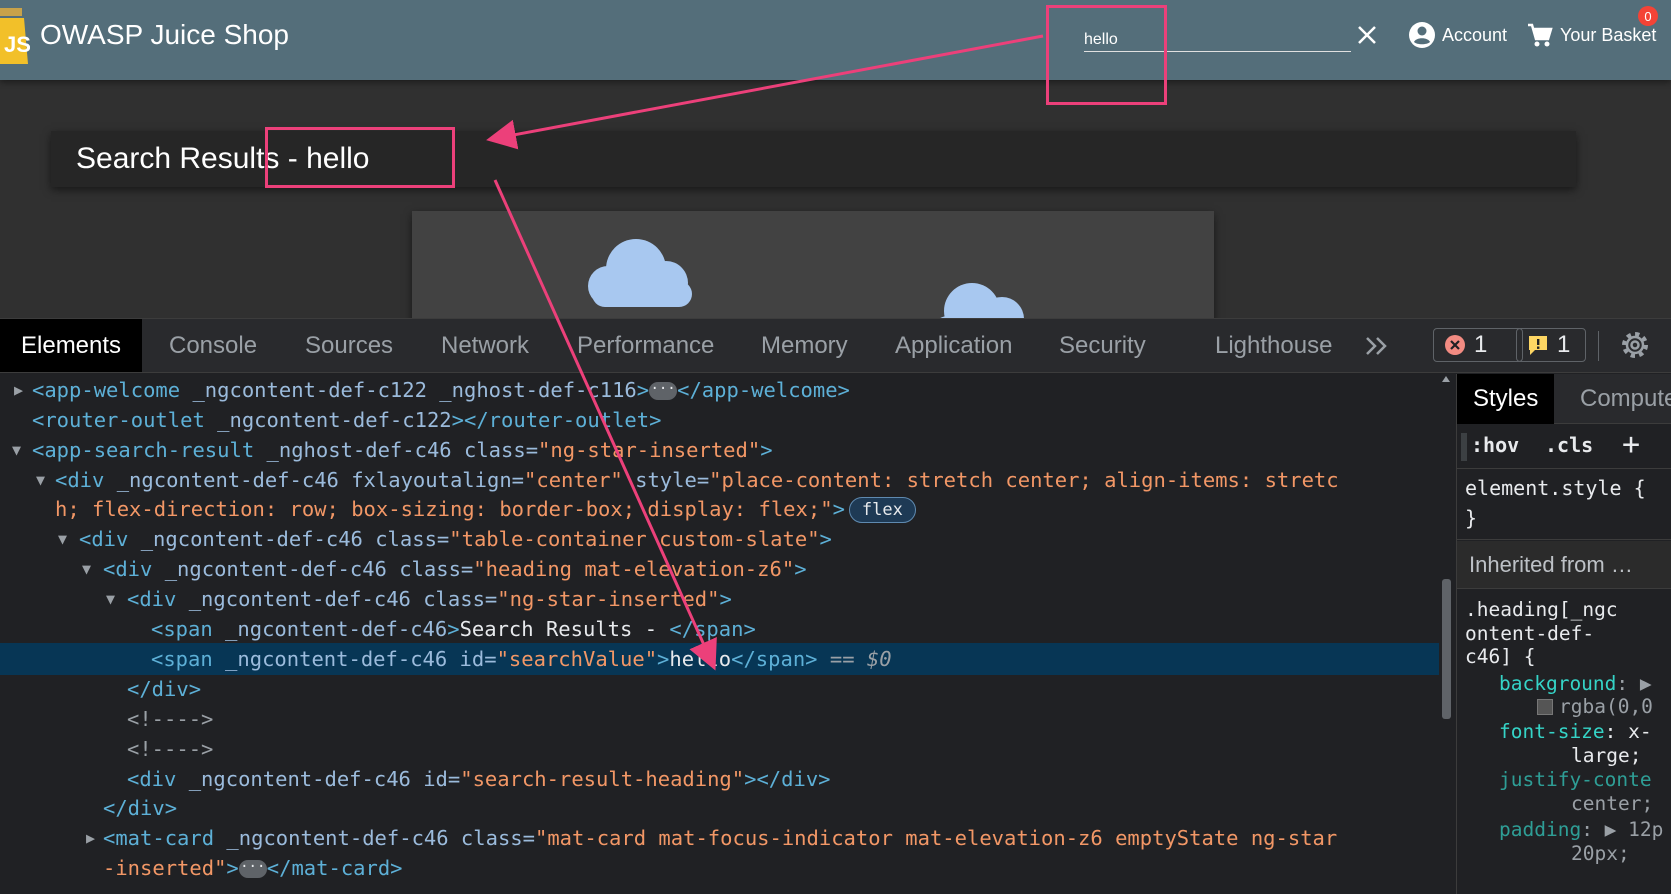  What do you see at coordinates (1541, 609) in the screenshot?
I see `rule-selector: .heading[_ngc` at bounding box center [1541, 609].